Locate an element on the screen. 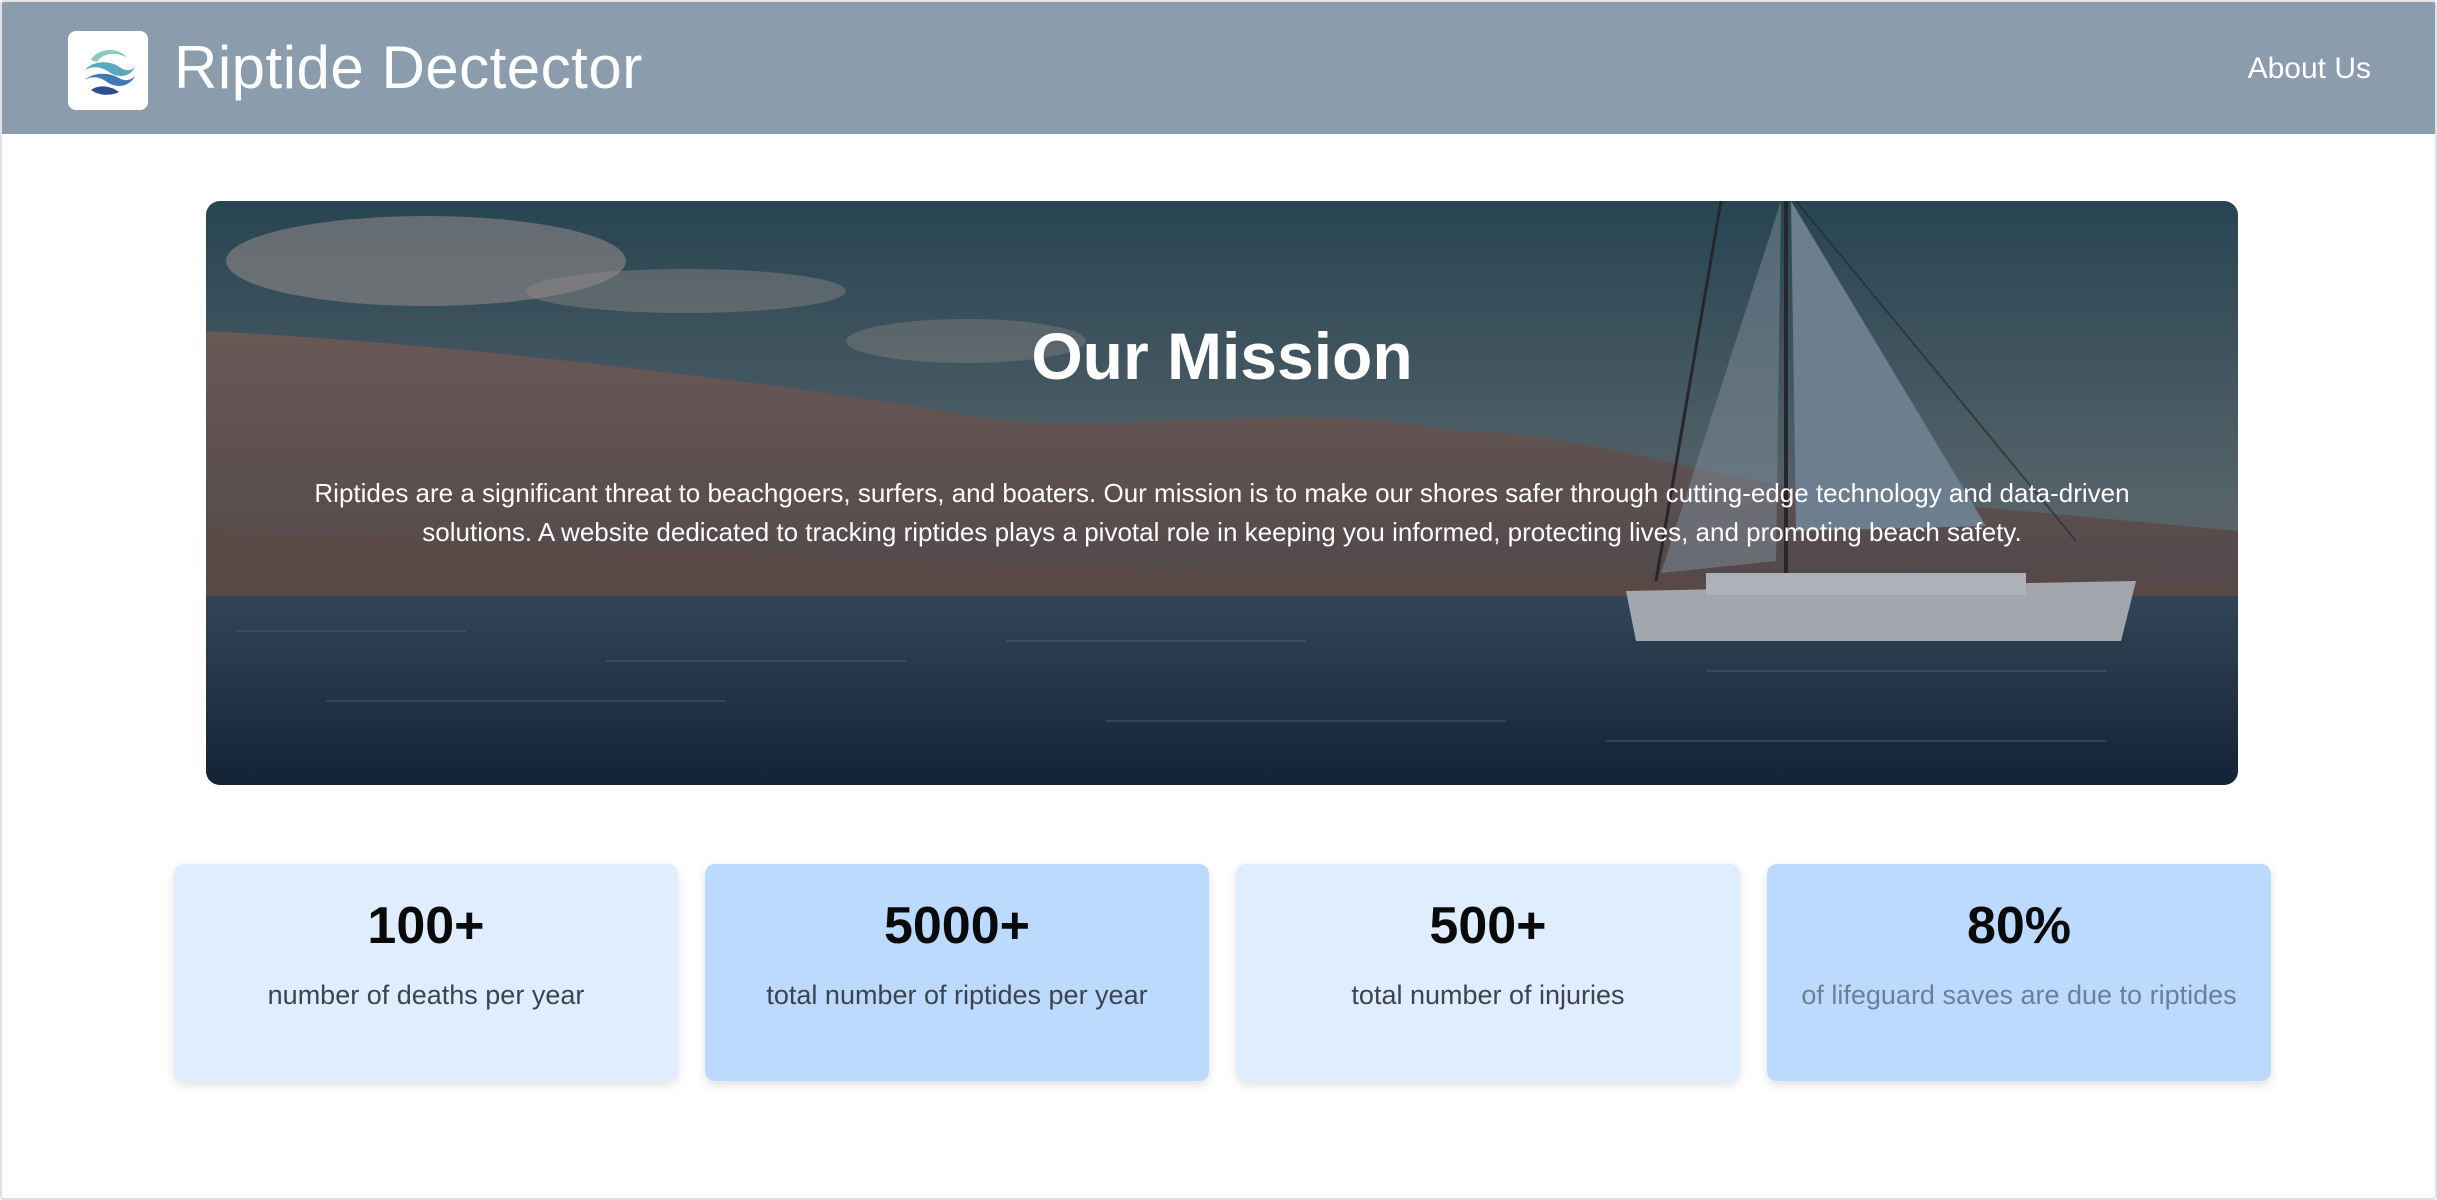 Image resolution: width=2437 pixels, height=1200 pixels. stat-value: 500+ is located at coordinates (1488, 926).